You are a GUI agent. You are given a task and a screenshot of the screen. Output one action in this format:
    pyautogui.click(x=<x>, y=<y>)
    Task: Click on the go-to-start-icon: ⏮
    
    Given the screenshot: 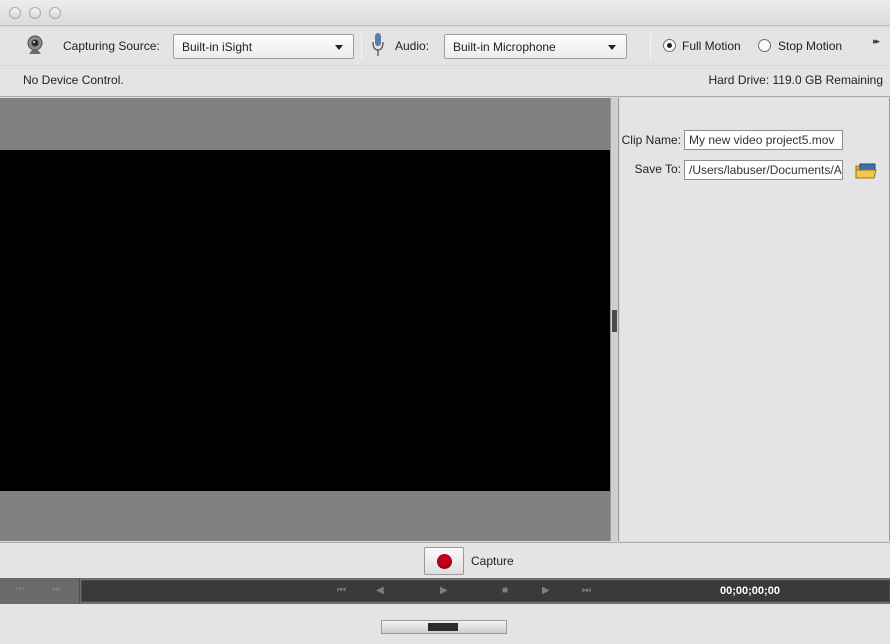 What is the action you would take?
    pyautogui.click(x=341, y=591)
    